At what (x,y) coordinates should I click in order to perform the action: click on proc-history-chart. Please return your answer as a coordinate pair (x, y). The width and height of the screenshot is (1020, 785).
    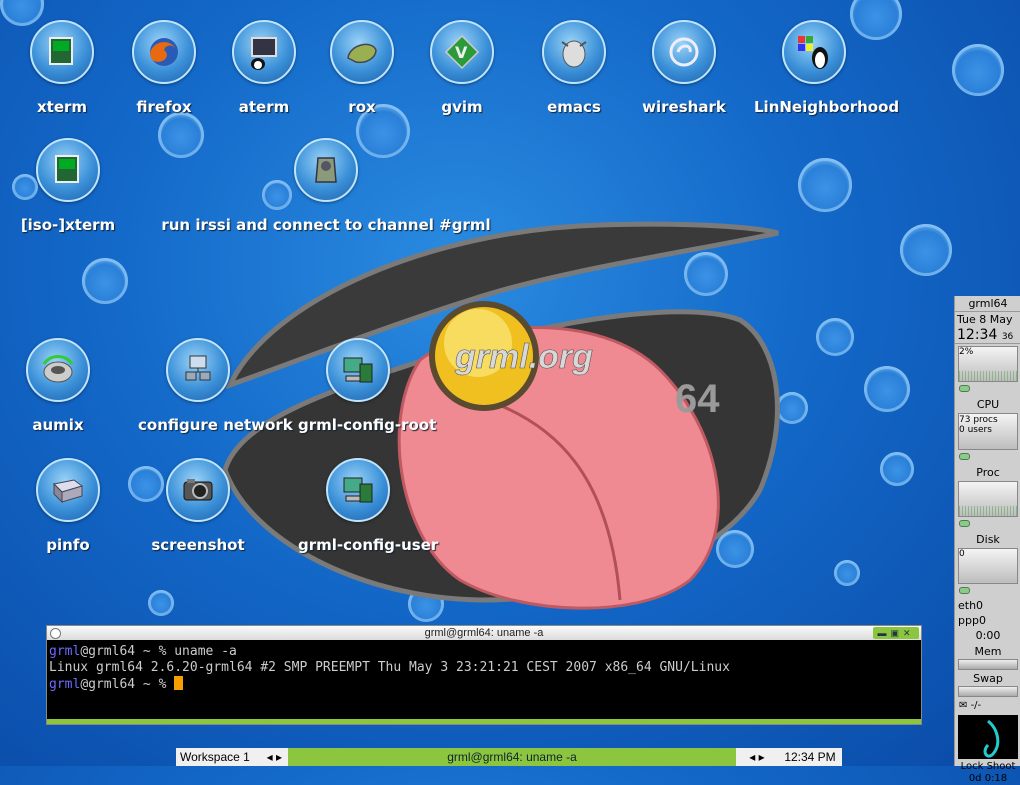
    Looking at the image, I should click on (988, 499).